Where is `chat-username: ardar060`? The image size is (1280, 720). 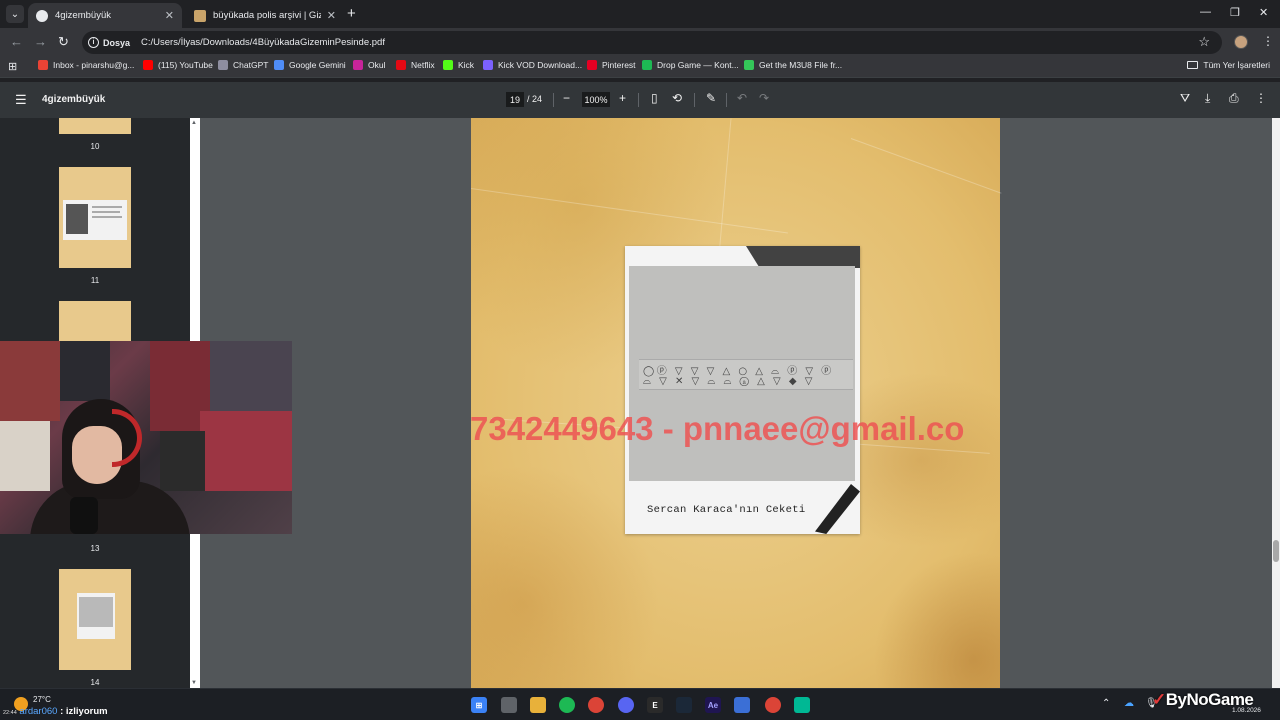
chat-username: ardar060 is located at coordinates (38, 711).